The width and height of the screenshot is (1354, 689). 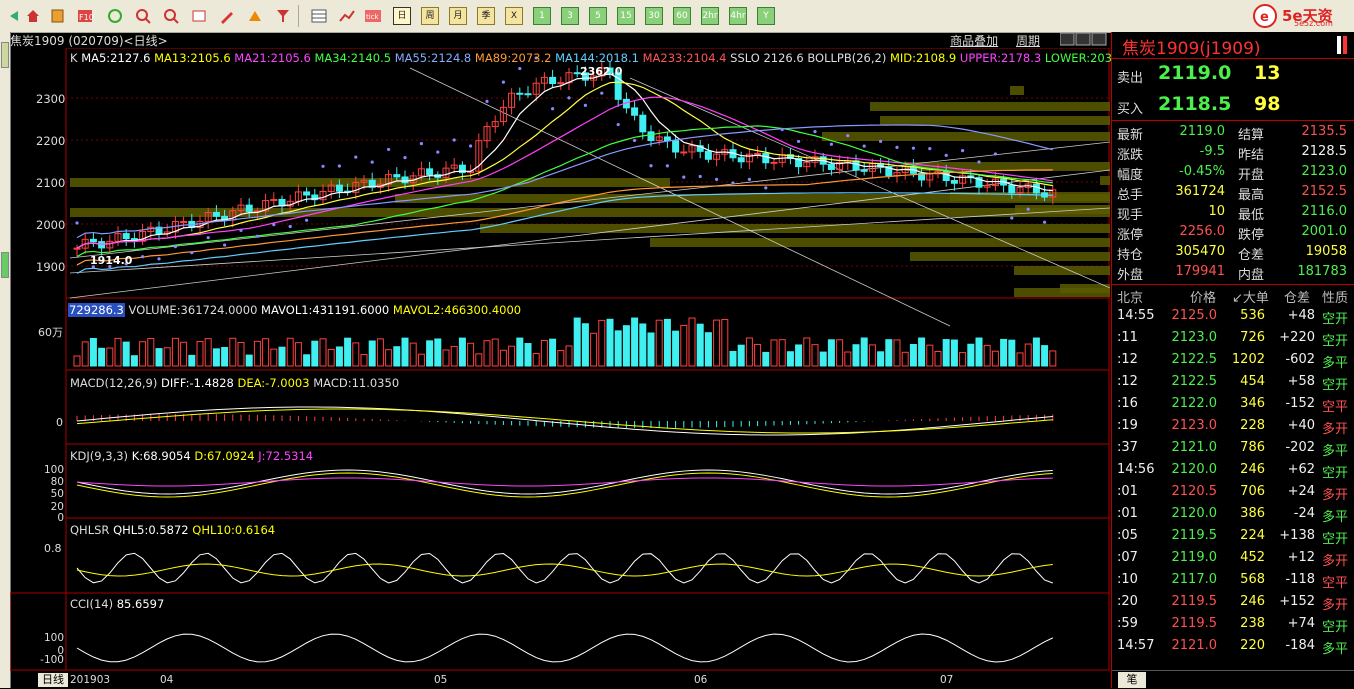 I want to click on bid-row: 买入 2118.5 98, so click(x=1199, y=105).